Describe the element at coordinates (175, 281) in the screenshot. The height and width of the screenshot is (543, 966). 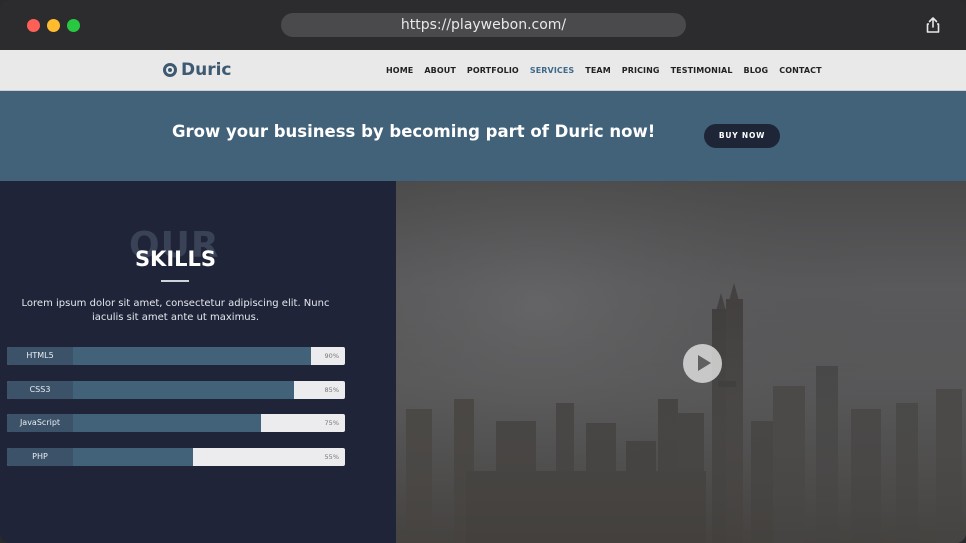
I see `title-underline` at that location.